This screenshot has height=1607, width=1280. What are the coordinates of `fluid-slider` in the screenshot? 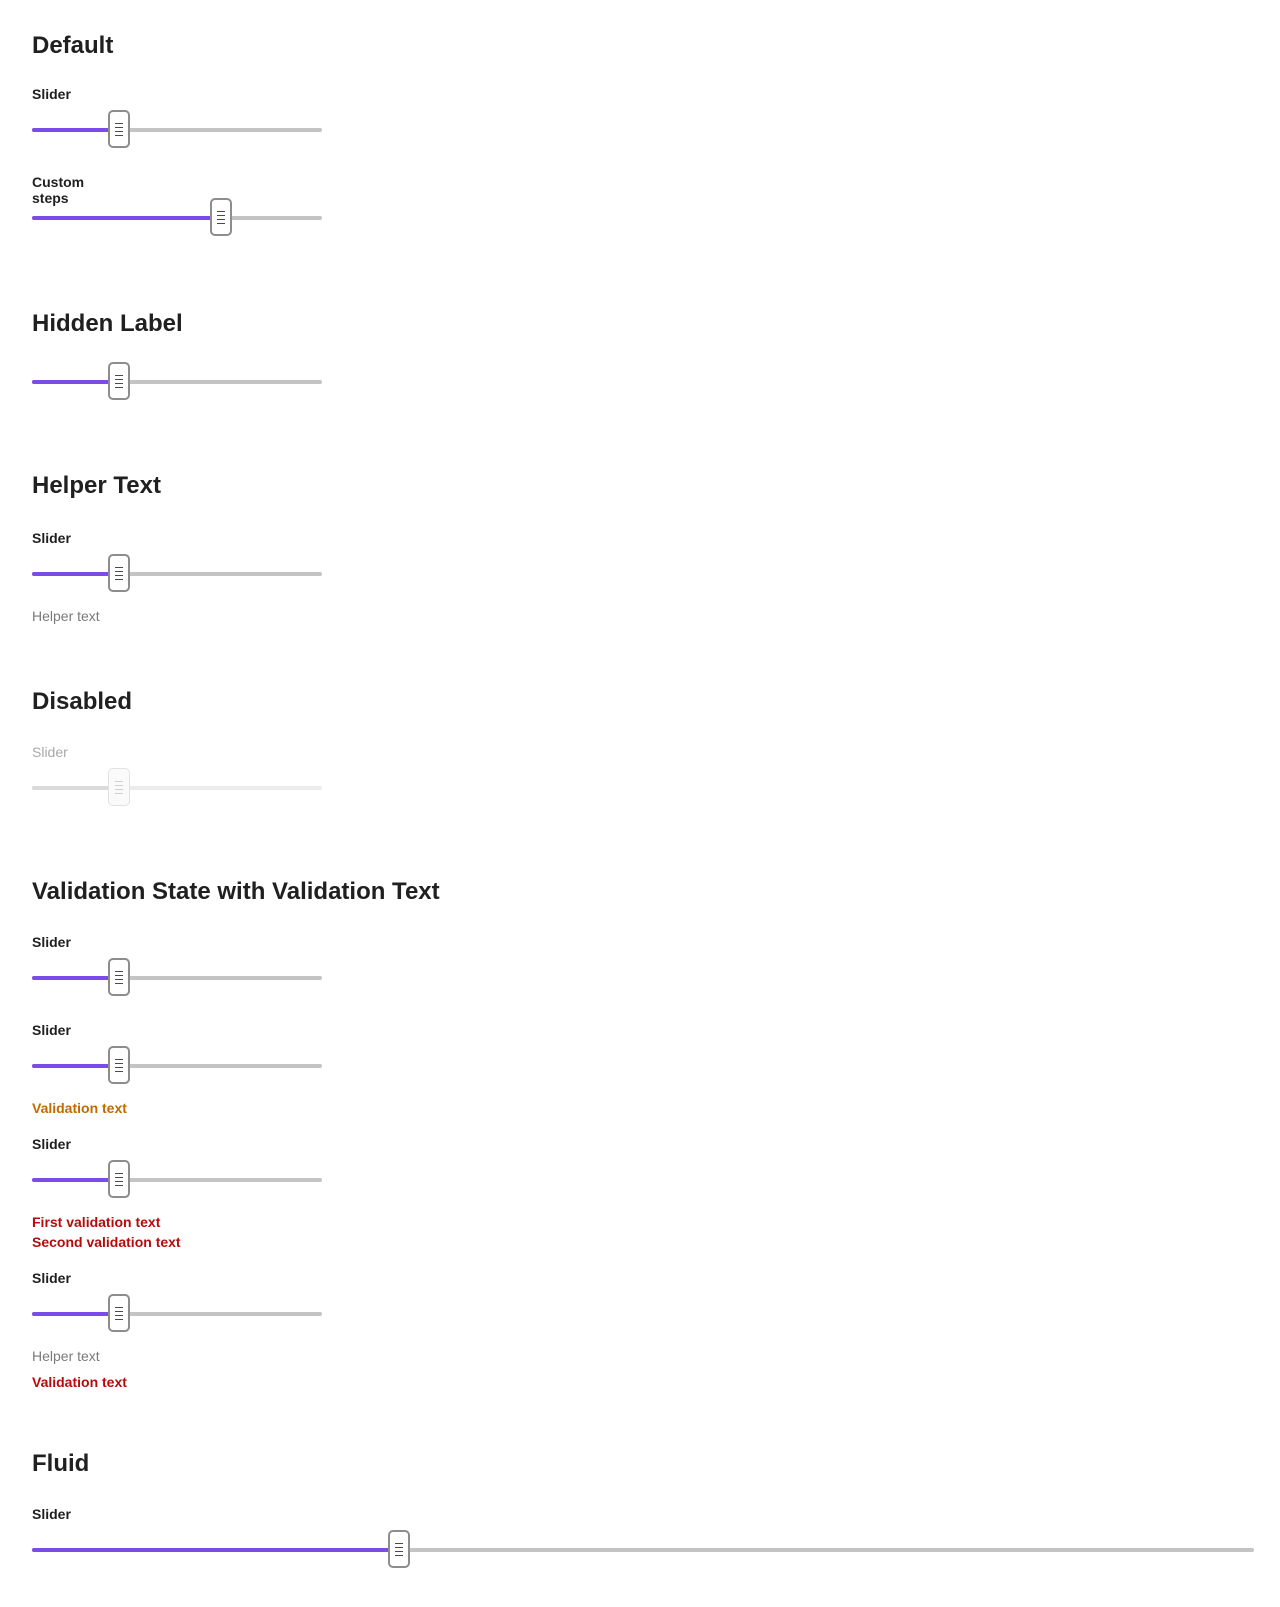 It's located at (643, 1550).